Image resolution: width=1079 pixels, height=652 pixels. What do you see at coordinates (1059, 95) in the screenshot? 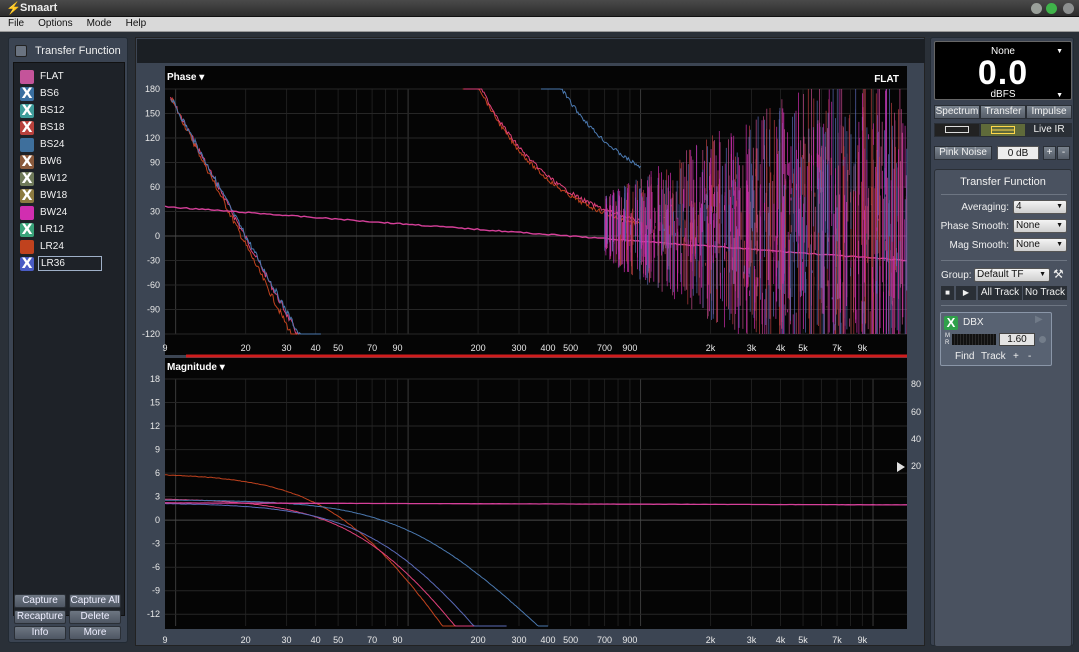
I see `meter-unit-arrow-icon: ▼` at bounding box center [1059, 95].